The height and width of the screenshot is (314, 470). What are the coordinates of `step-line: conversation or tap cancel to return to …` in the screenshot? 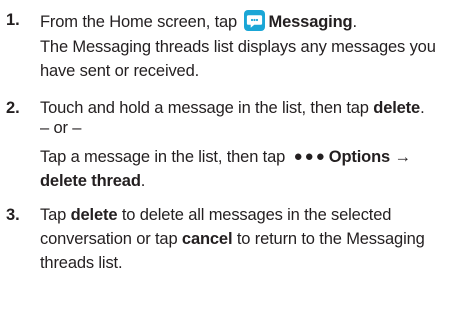 It's located at (232, 239).